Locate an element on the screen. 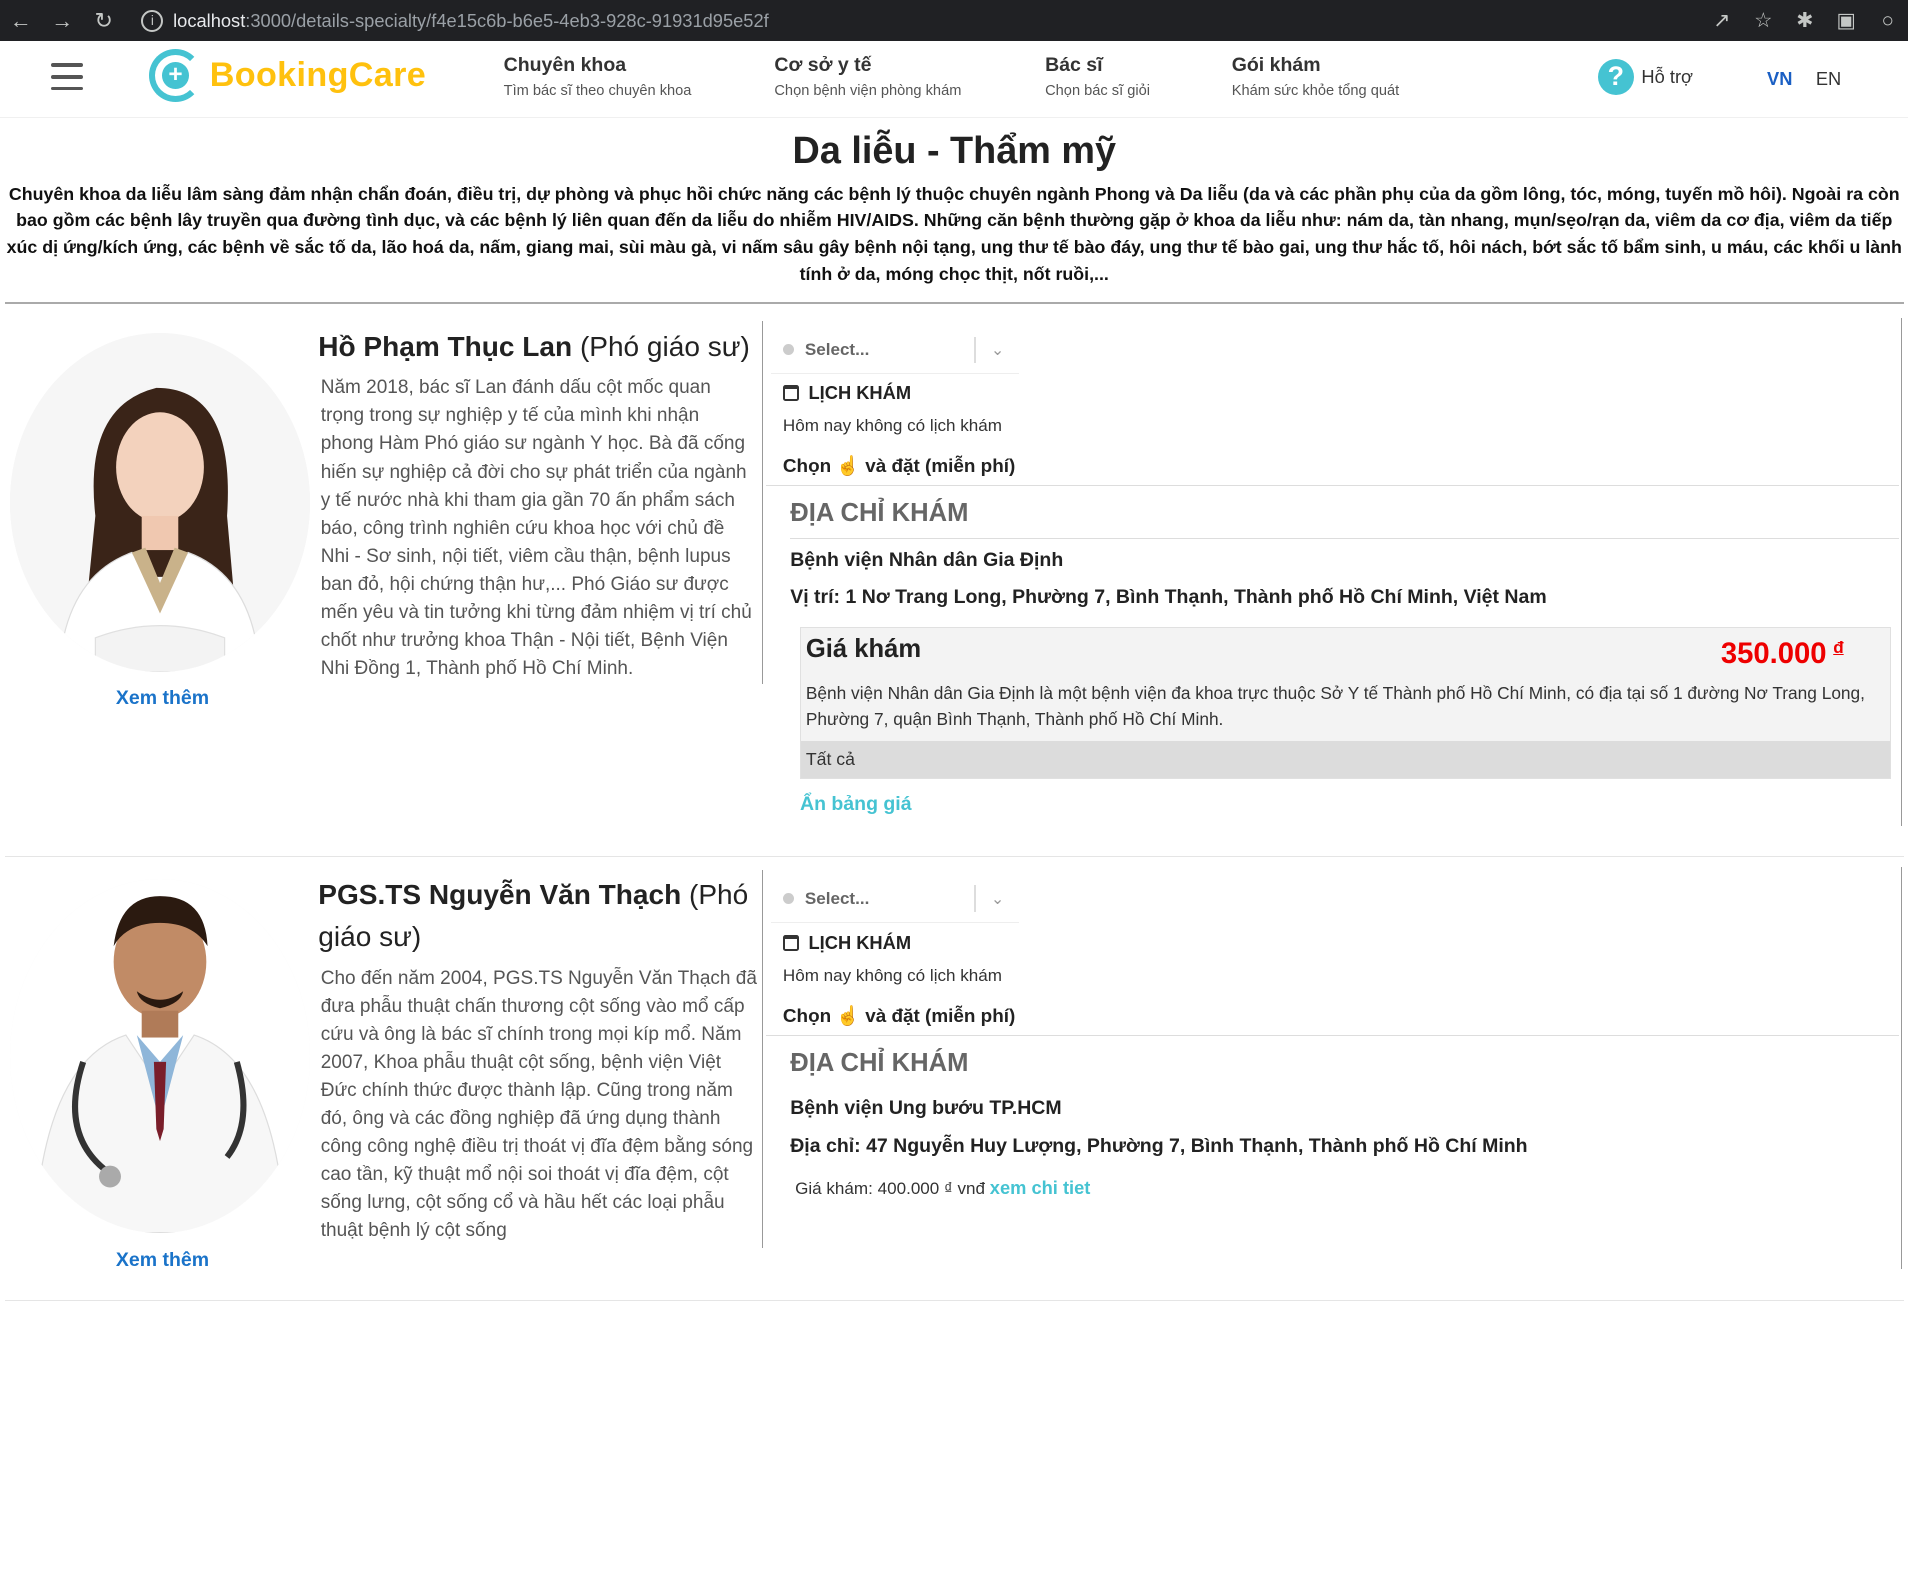 This screenshot has height=1590, width=1908. clinic-name: Bệnh viện Ung bướu TP.HCM is located at coordinates (926, 1108).